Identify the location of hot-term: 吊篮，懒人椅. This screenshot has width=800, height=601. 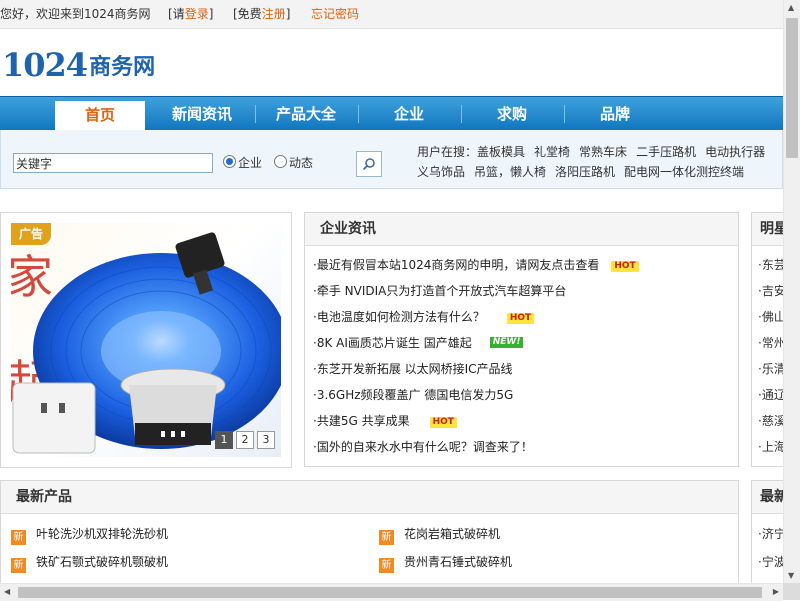
(510, 172).